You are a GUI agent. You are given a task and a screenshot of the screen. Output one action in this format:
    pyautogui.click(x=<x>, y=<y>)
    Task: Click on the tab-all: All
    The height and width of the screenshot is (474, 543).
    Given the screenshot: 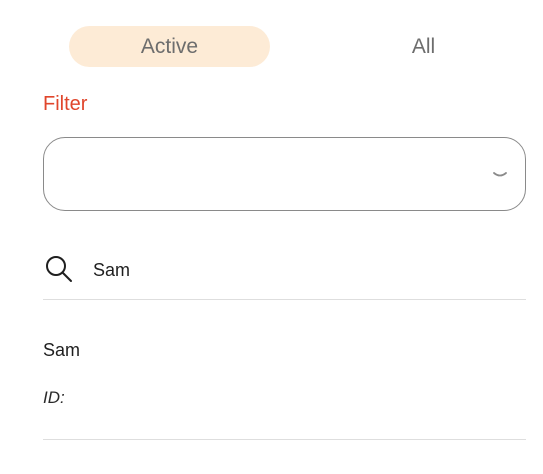 What is the action you would take?
    pyautogui.click(x=423, y=46)
    